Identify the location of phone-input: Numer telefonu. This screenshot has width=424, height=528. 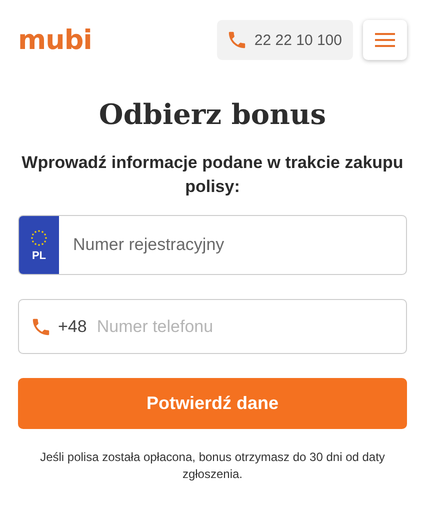
(250, 327).